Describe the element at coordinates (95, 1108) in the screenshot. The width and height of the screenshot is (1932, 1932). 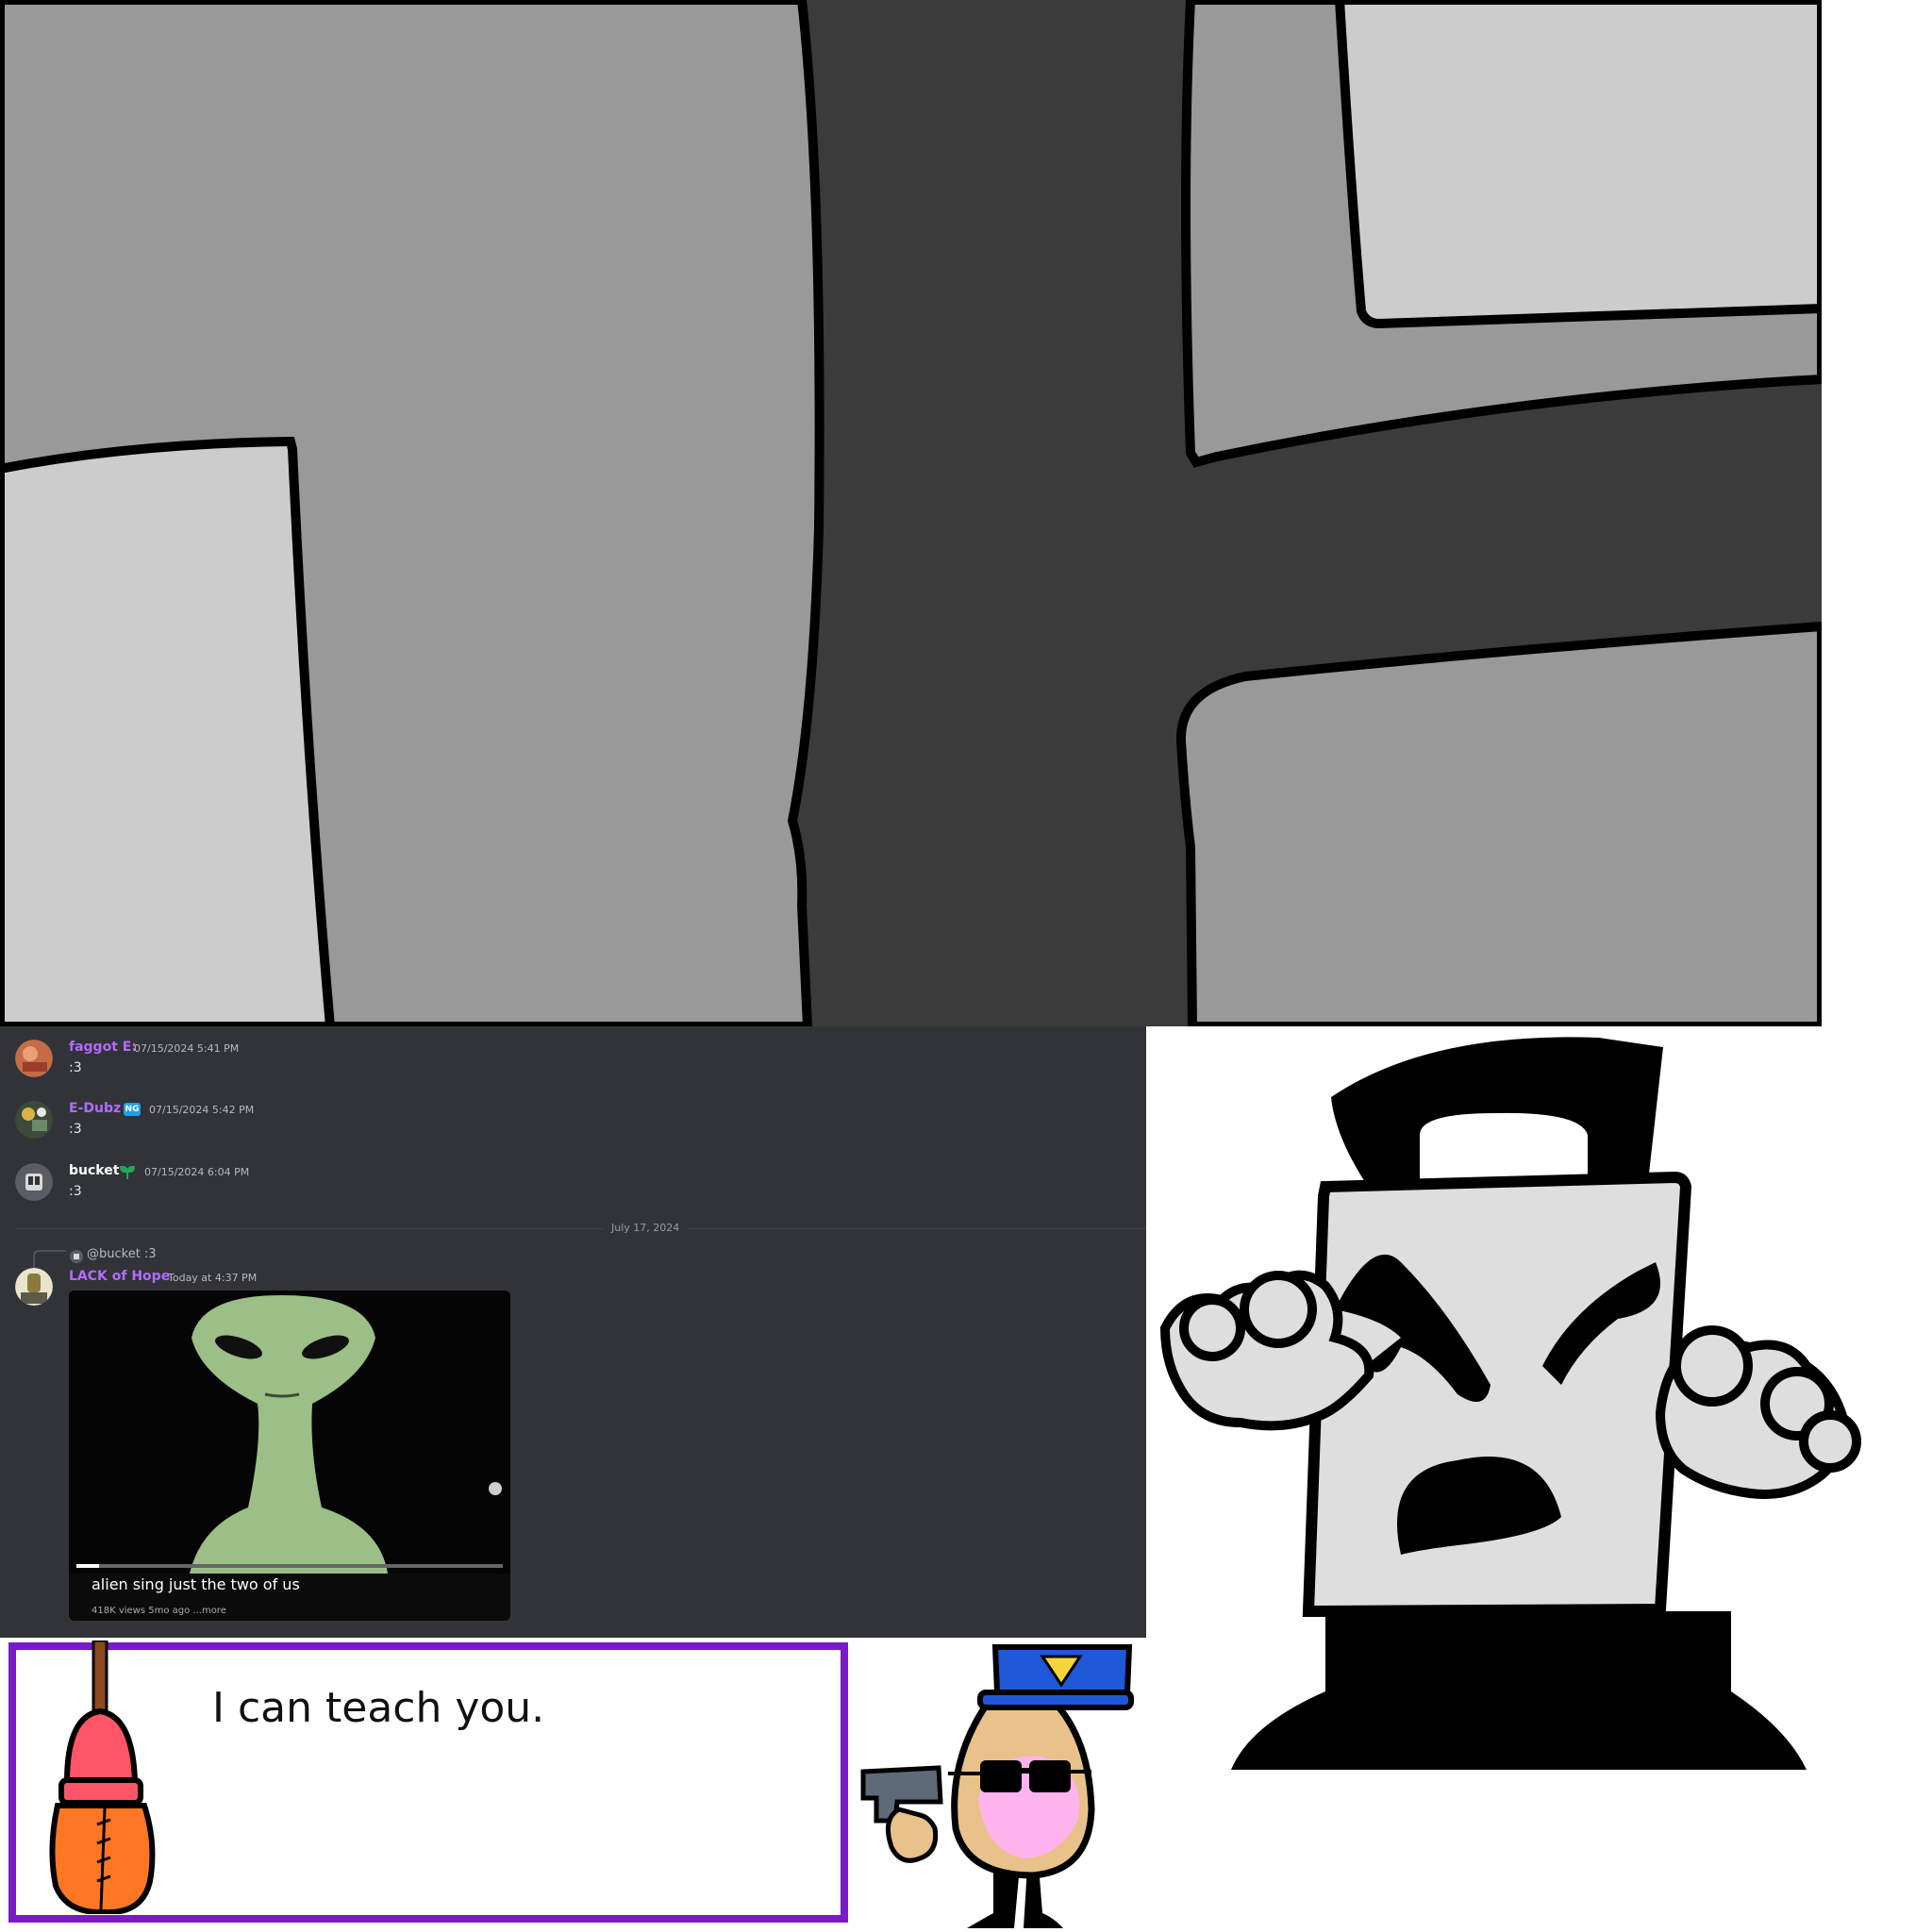
I see `username: E-Dubz` at that location.